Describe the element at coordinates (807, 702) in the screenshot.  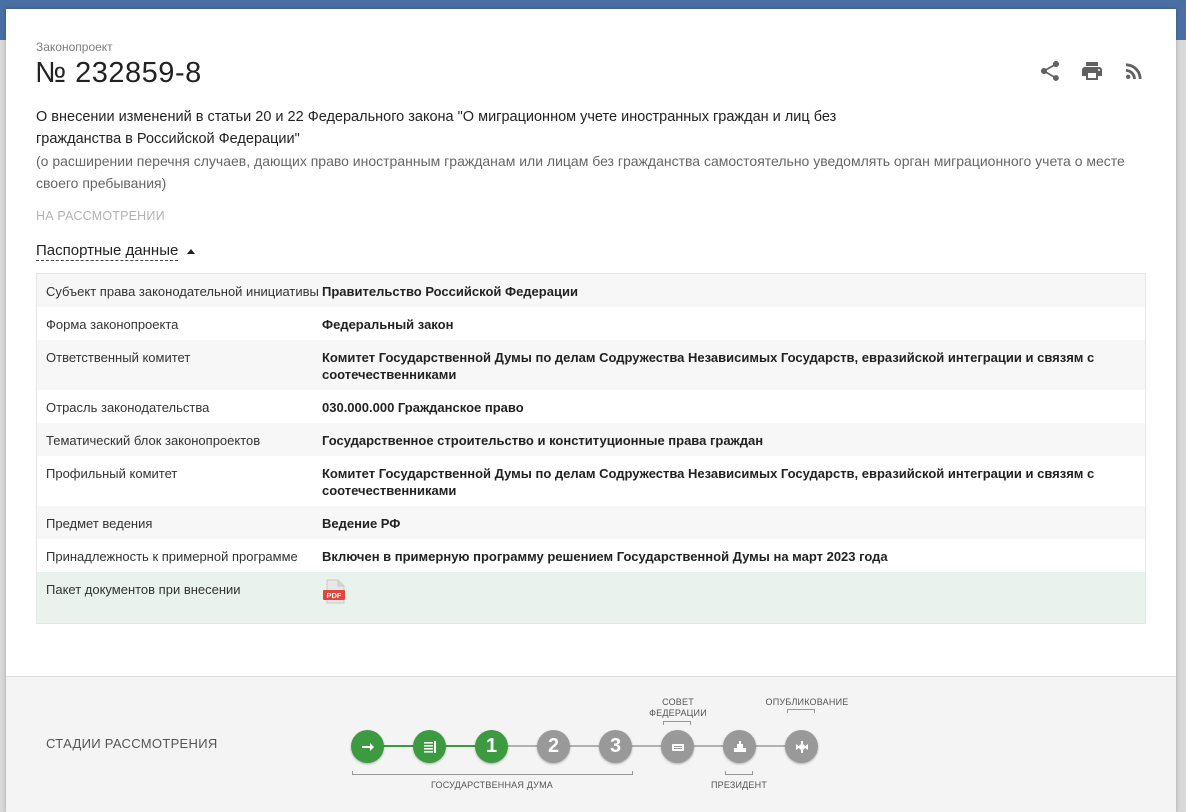
I see `publication-label: ОПУБЛИКОВАНИЕ` at that location.